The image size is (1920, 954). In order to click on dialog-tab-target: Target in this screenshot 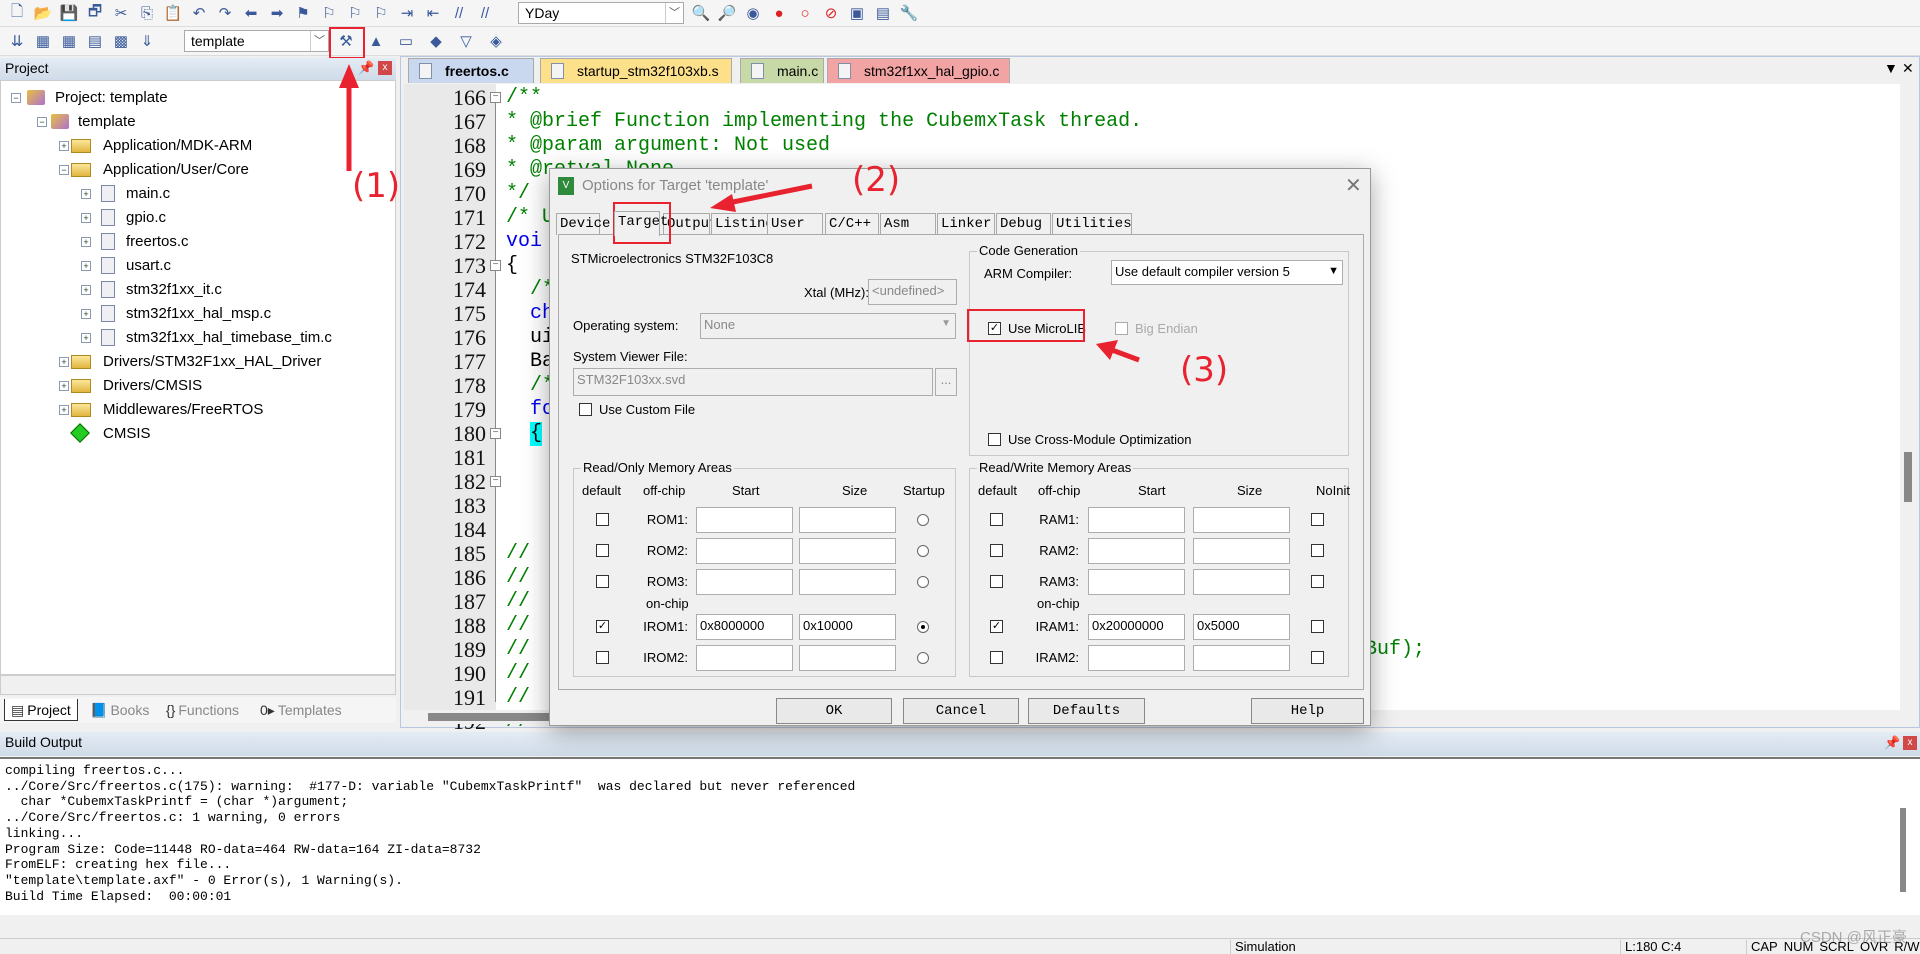, I will do `click(641, 223)`.